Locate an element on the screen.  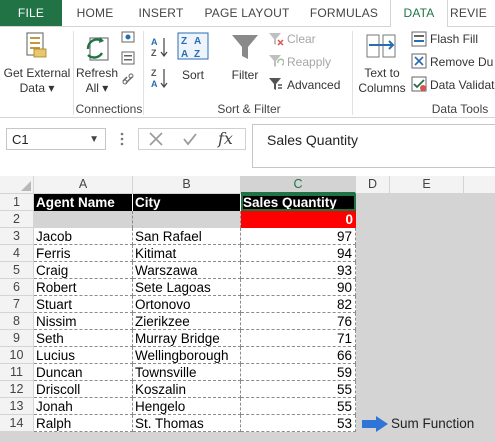
row-header: 12 is located at coordinates (17, 389).